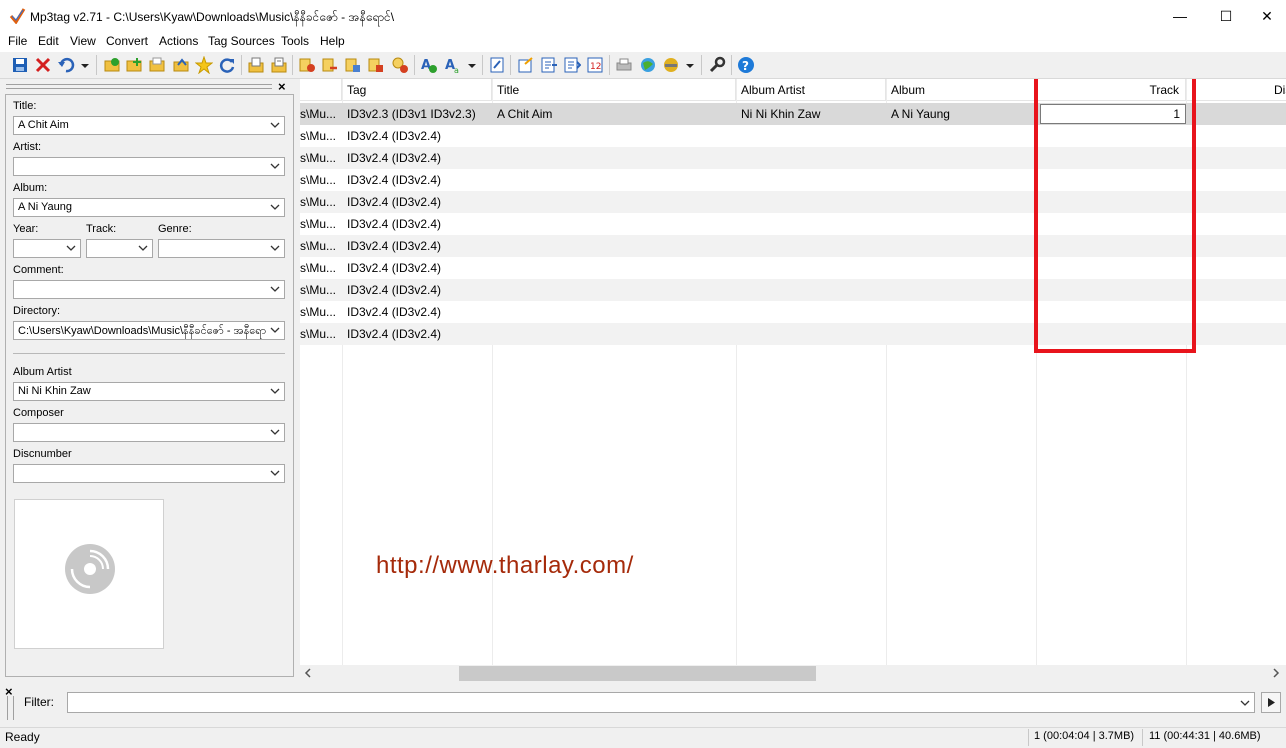  Describe the element at coordinates (614, 90) in the screenshot. I see `column-header-title: Title` at that location.